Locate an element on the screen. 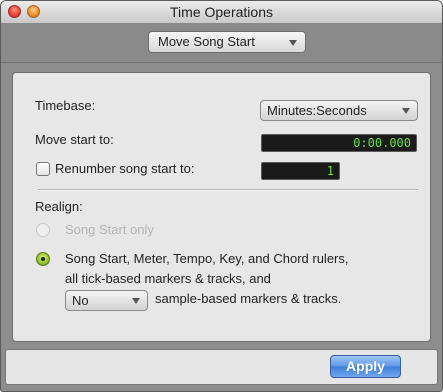 This screenshot has height=392, width=443. apply-button: Apply is located at coordinates (365, 366).